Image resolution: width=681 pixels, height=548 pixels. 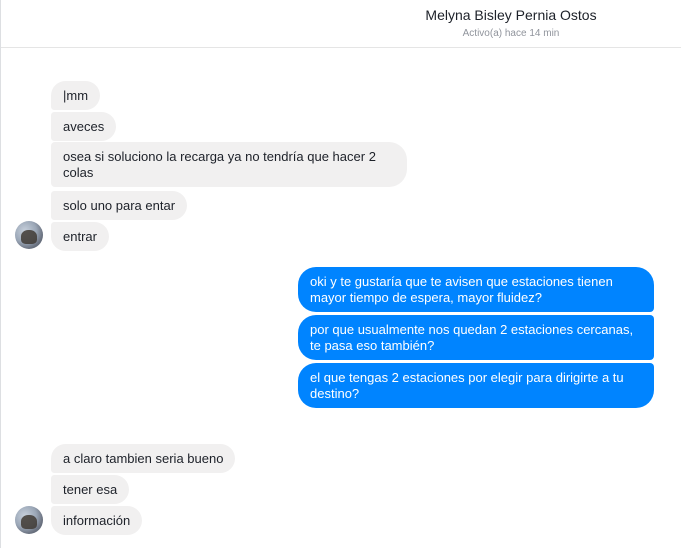 I want to click on message-bubble-incoming: entrar, so click(x=80, y=236).